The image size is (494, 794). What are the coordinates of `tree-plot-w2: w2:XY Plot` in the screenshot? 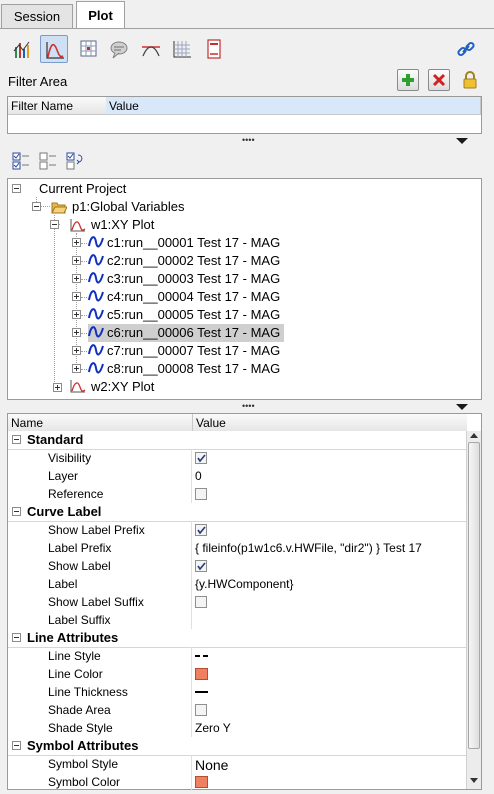 It's located at (122, 387).